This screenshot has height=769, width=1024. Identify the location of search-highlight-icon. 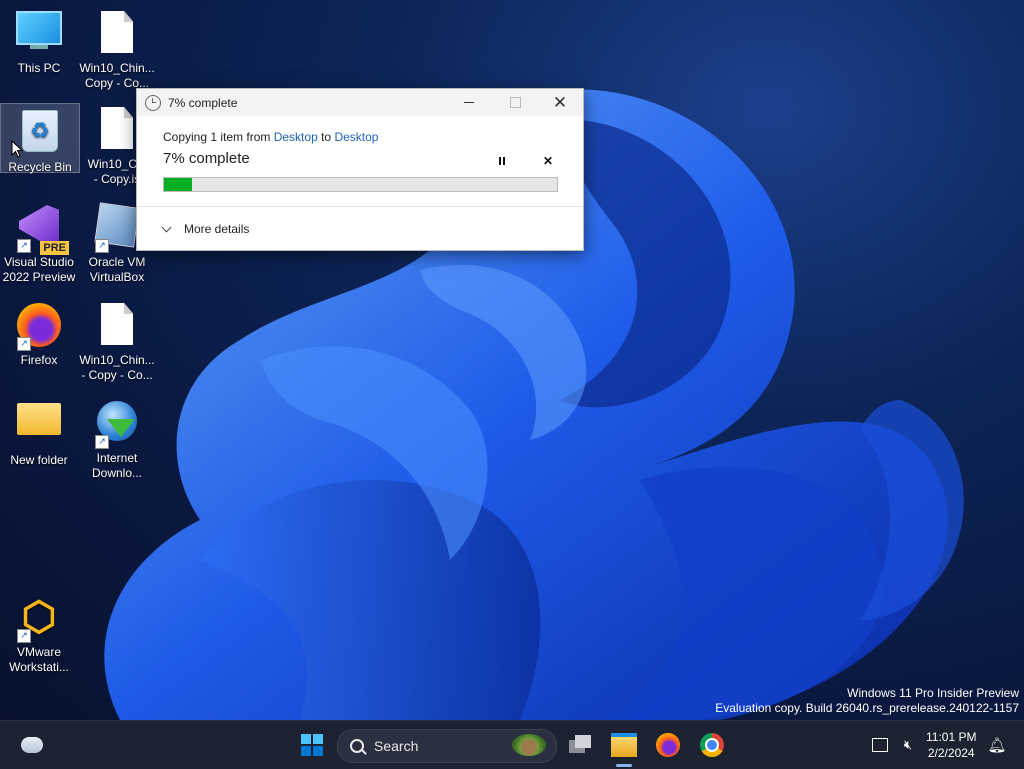
(529, 745).